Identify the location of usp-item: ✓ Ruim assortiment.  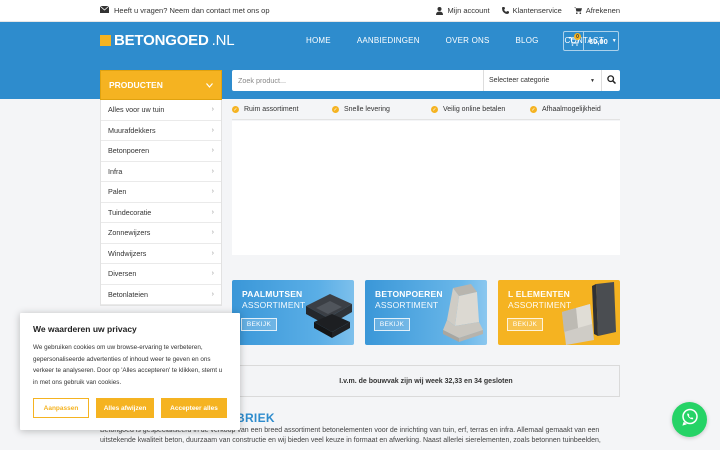
(282, 109).